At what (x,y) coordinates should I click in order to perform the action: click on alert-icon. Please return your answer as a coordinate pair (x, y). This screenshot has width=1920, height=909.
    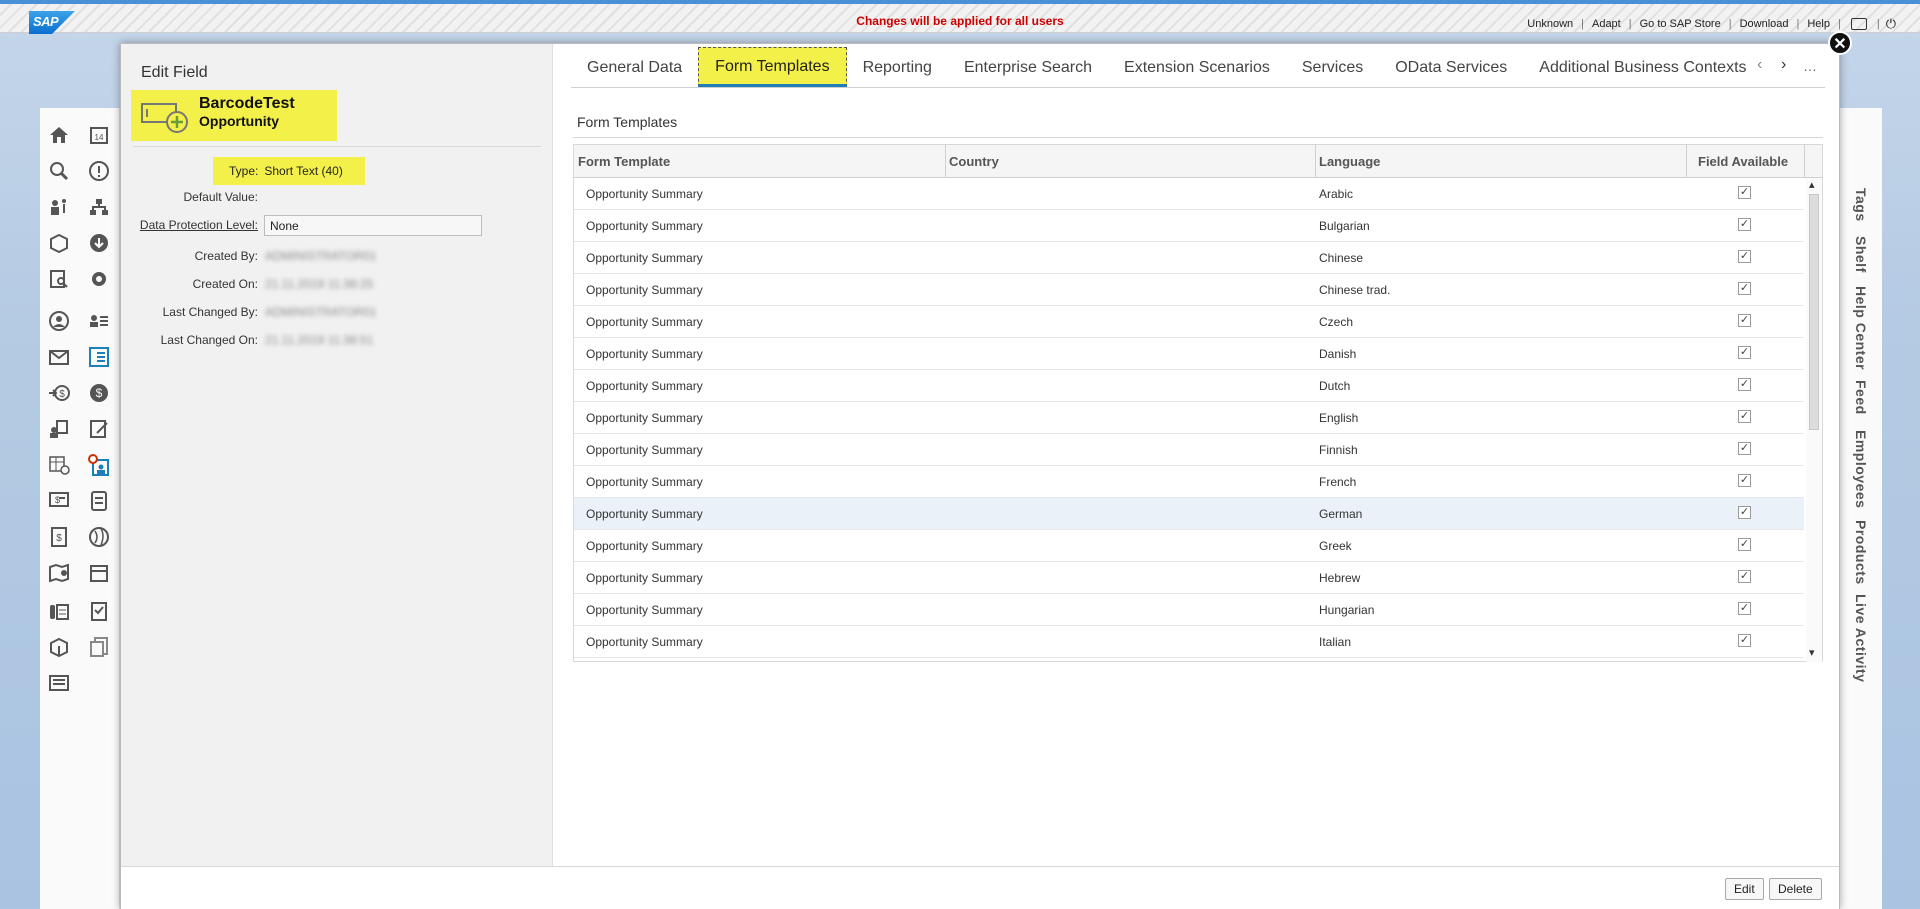
    Looking at the image, I should click on (99, 171).